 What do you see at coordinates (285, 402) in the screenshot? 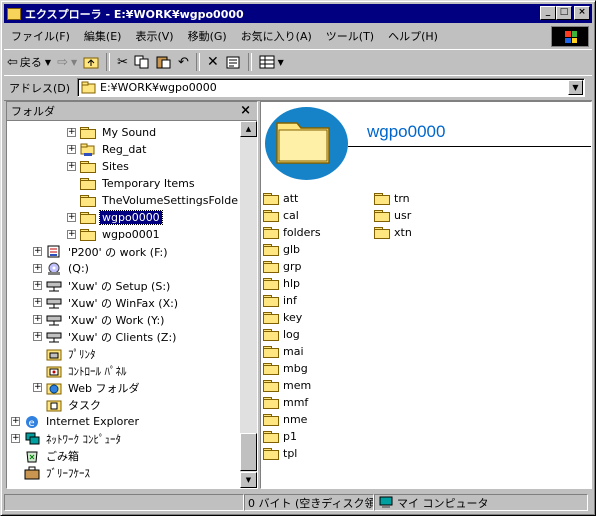
I see `file-item-mmf: mmf` at bounding box center [285, 402].